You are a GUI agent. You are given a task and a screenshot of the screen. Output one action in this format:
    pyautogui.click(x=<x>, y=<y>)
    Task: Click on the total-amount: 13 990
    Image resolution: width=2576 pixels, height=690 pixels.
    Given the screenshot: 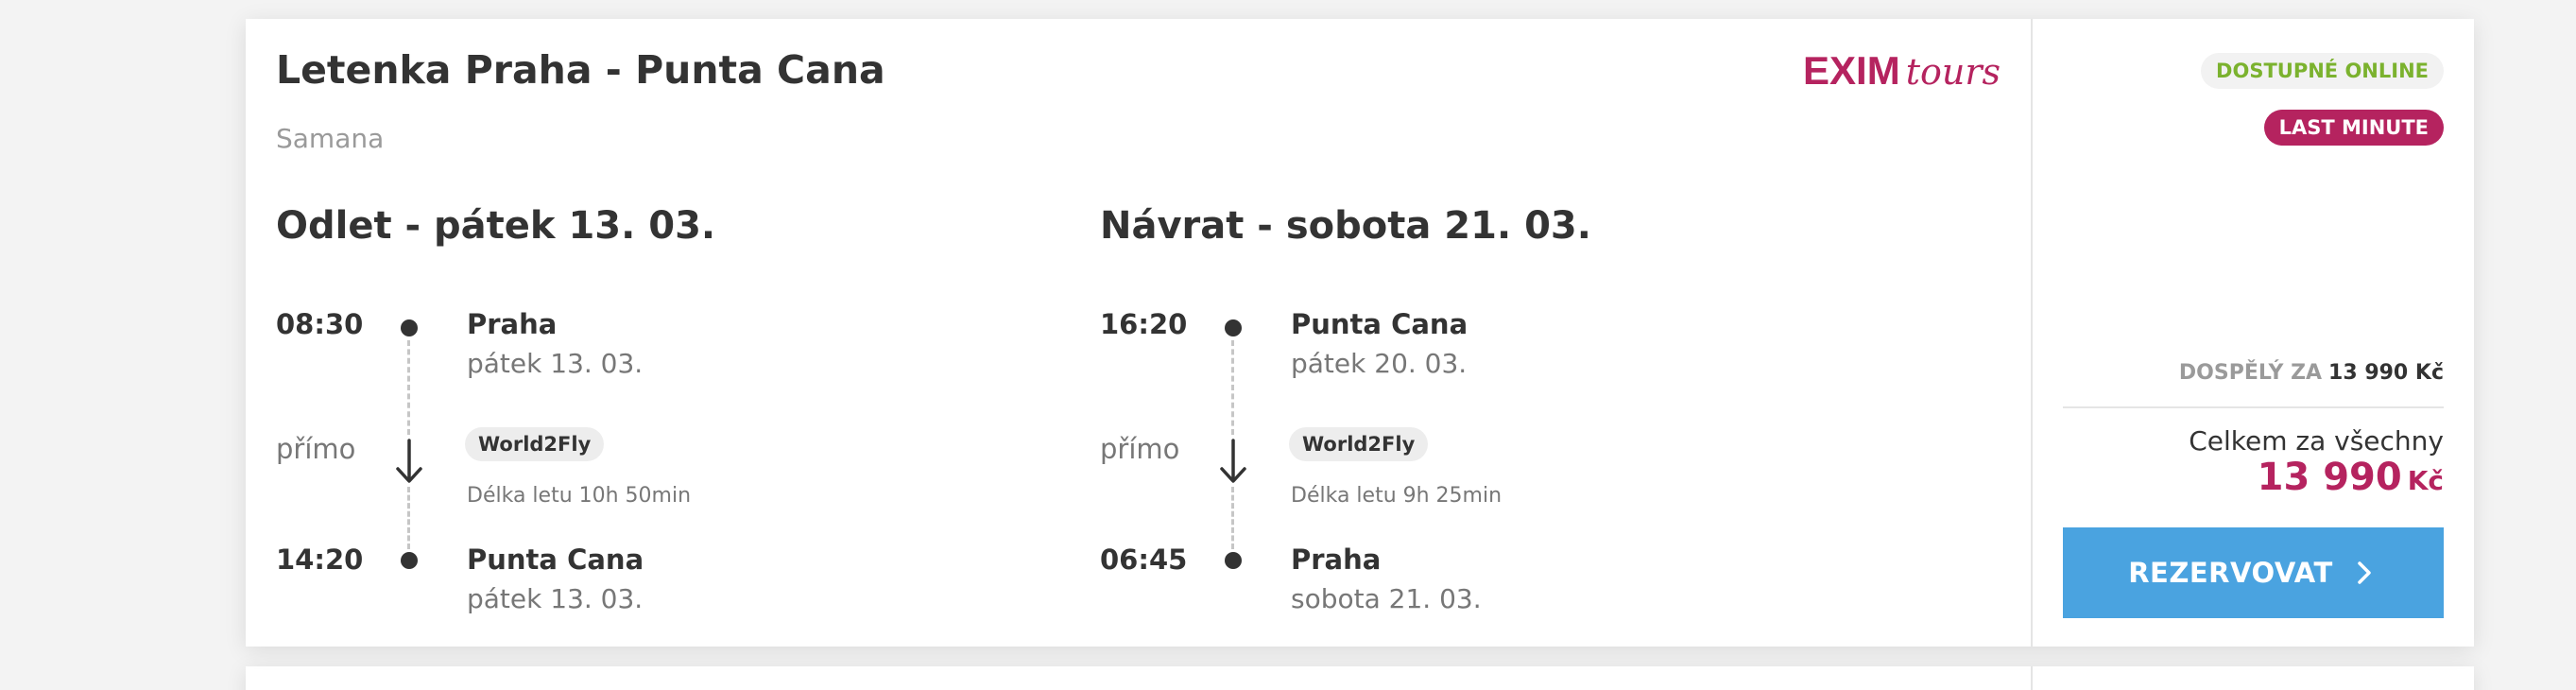 What is the action you would take?
    pyautogui.click(x=2329, y=477)
    